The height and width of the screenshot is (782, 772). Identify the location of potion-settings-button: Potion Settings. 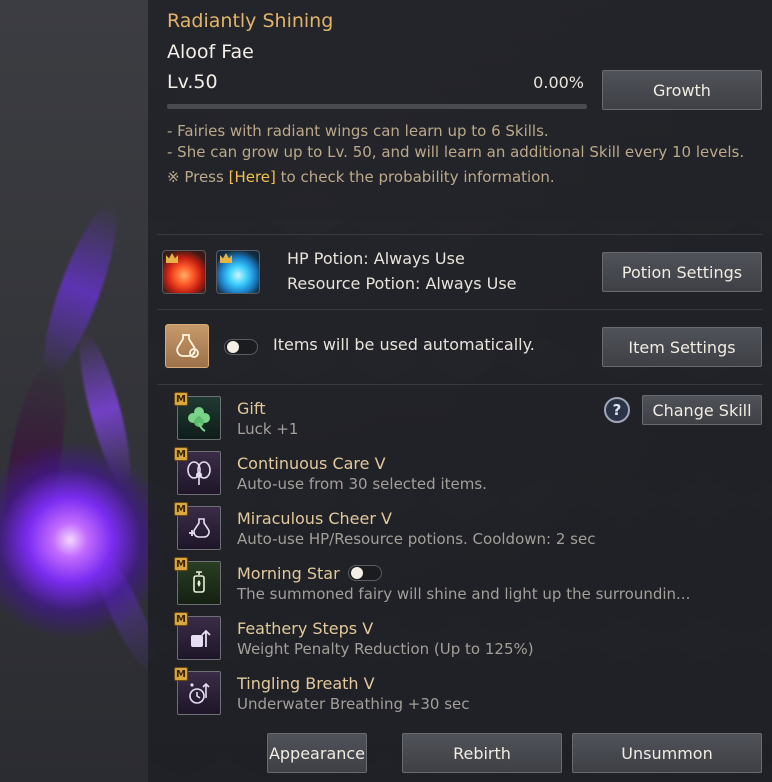
(682, 272).